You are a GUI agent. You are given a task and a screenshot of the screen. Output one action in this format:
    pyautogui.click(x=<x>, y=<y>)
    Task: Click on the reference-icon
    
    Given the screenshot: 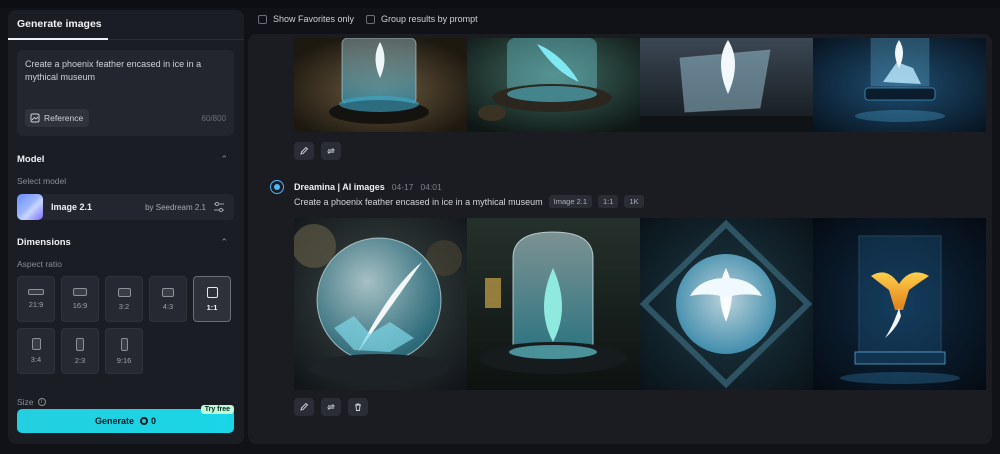 What is the action you would take?
    pyautogui.click(x=35, y=118)
    